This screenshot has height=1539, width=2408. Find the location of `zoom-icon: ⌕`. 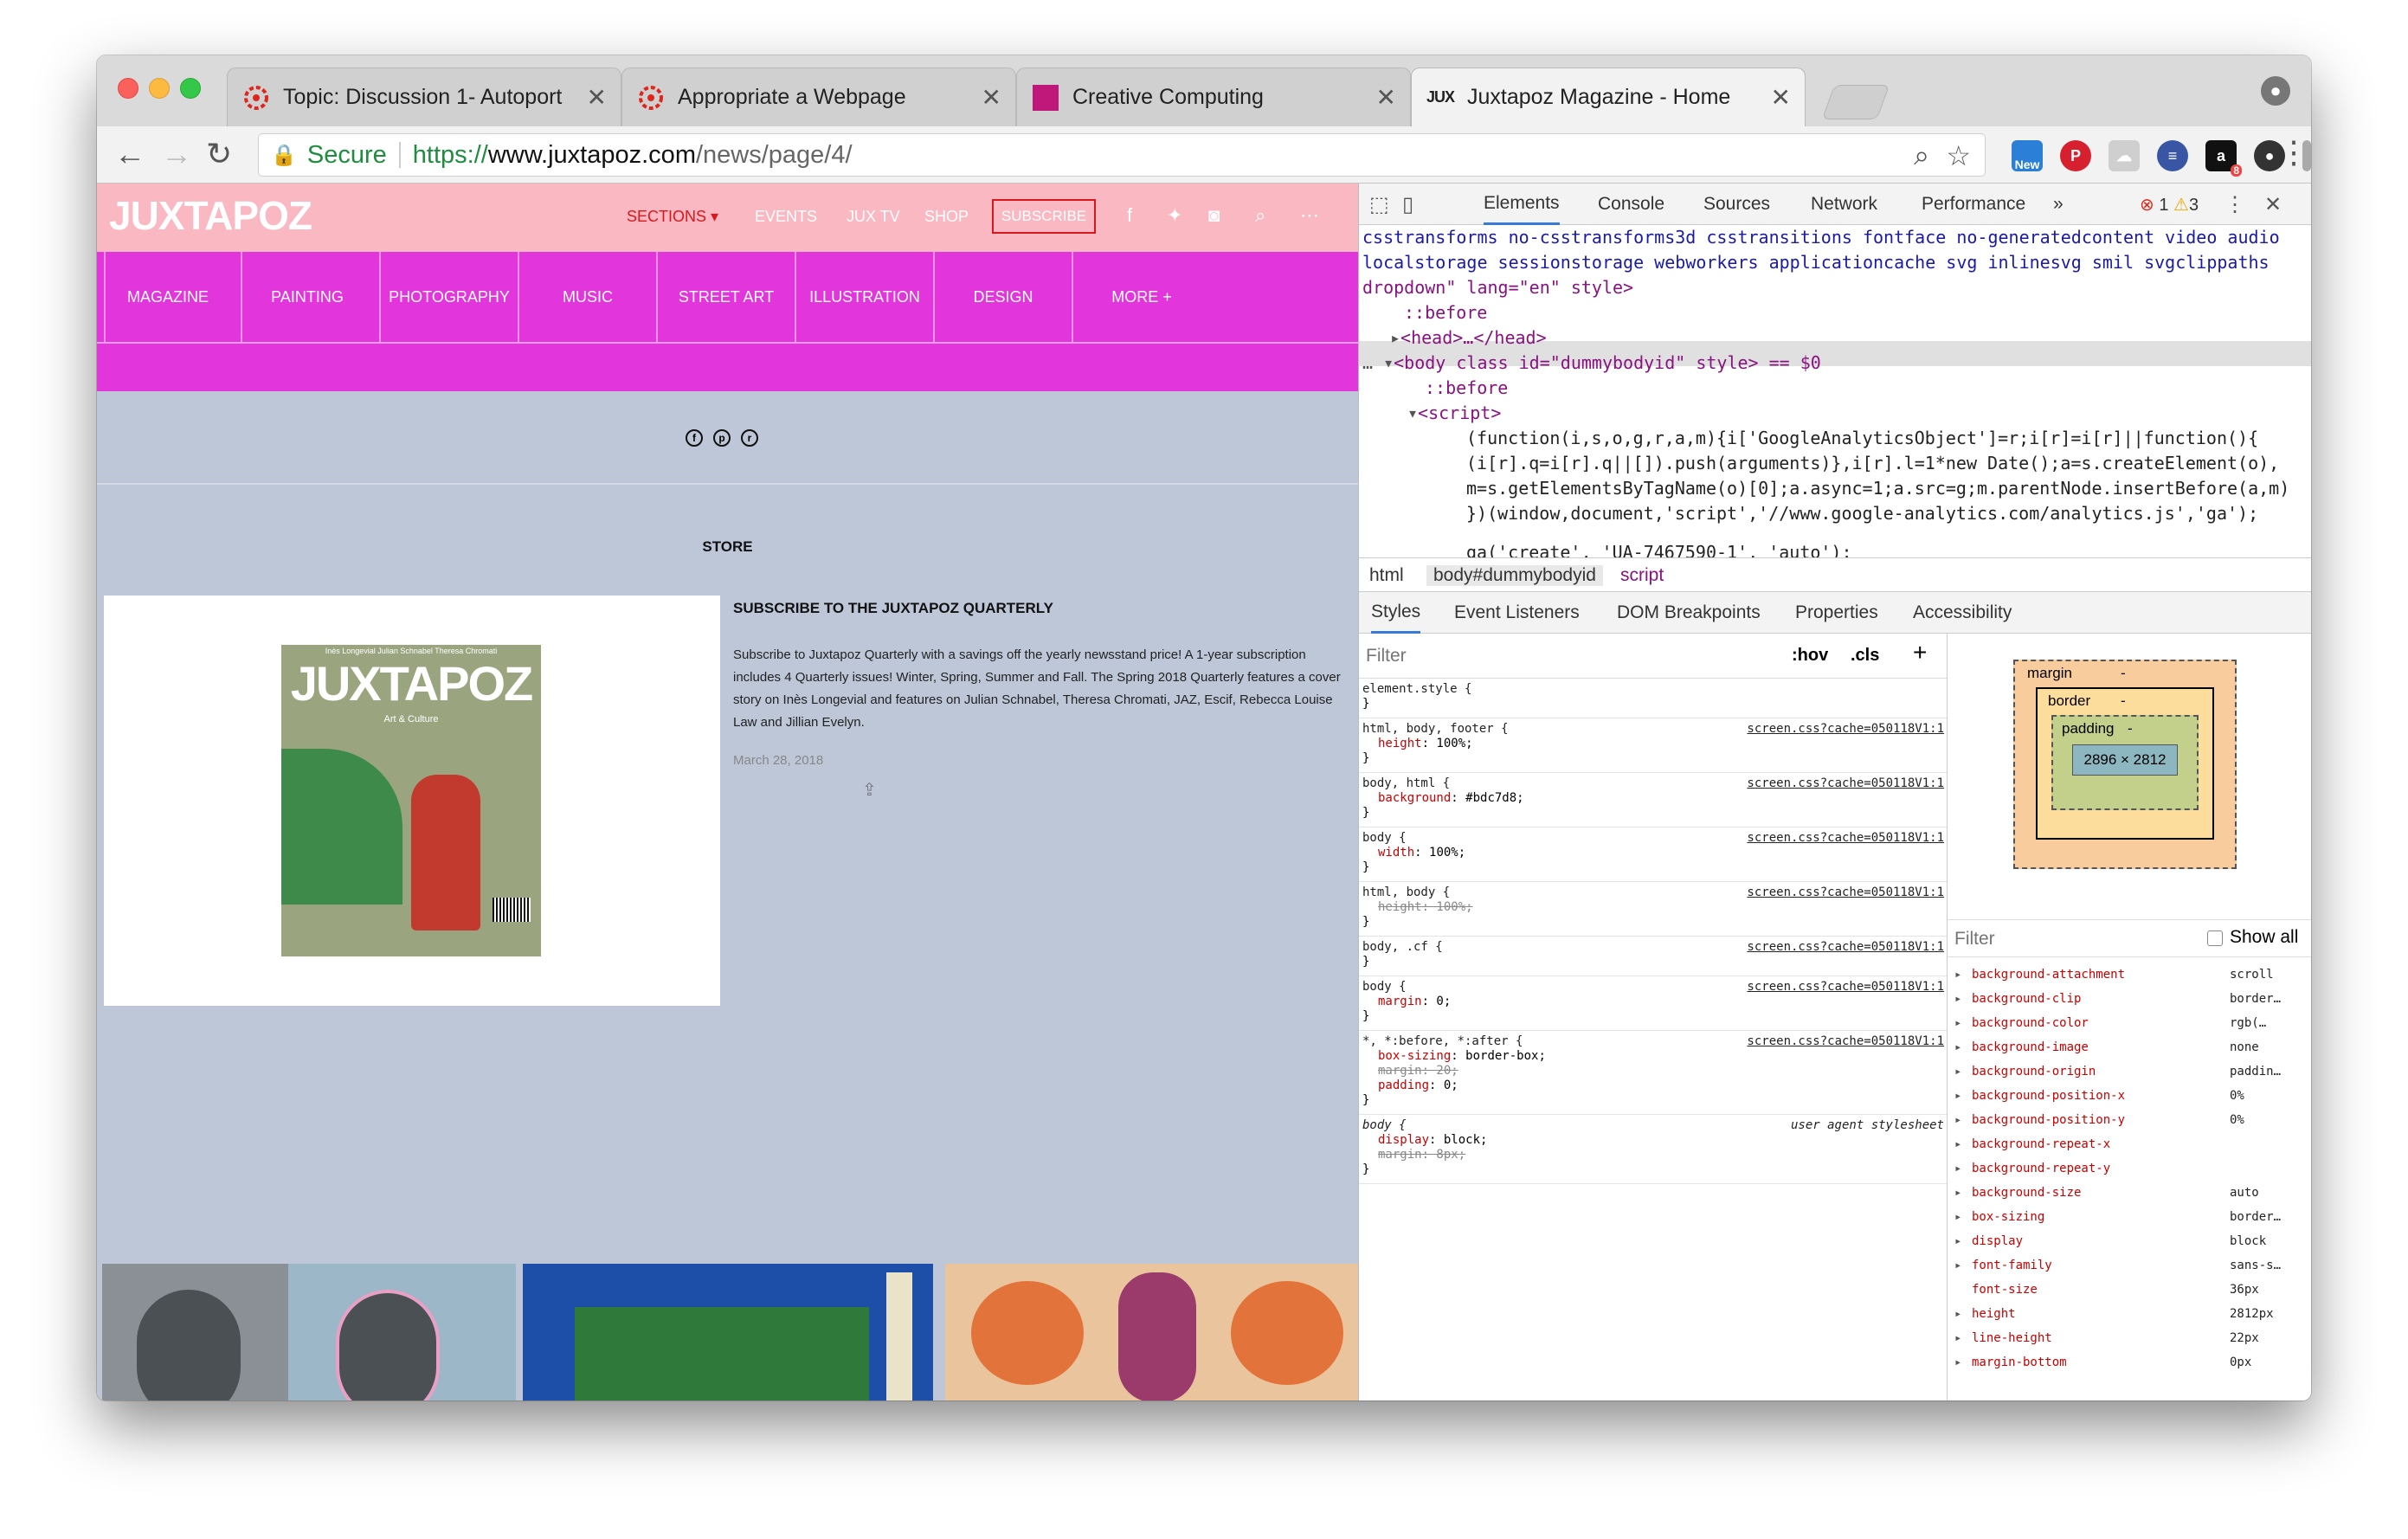

zoom-icon: ⌕ is located at coordinates (1921, 155).